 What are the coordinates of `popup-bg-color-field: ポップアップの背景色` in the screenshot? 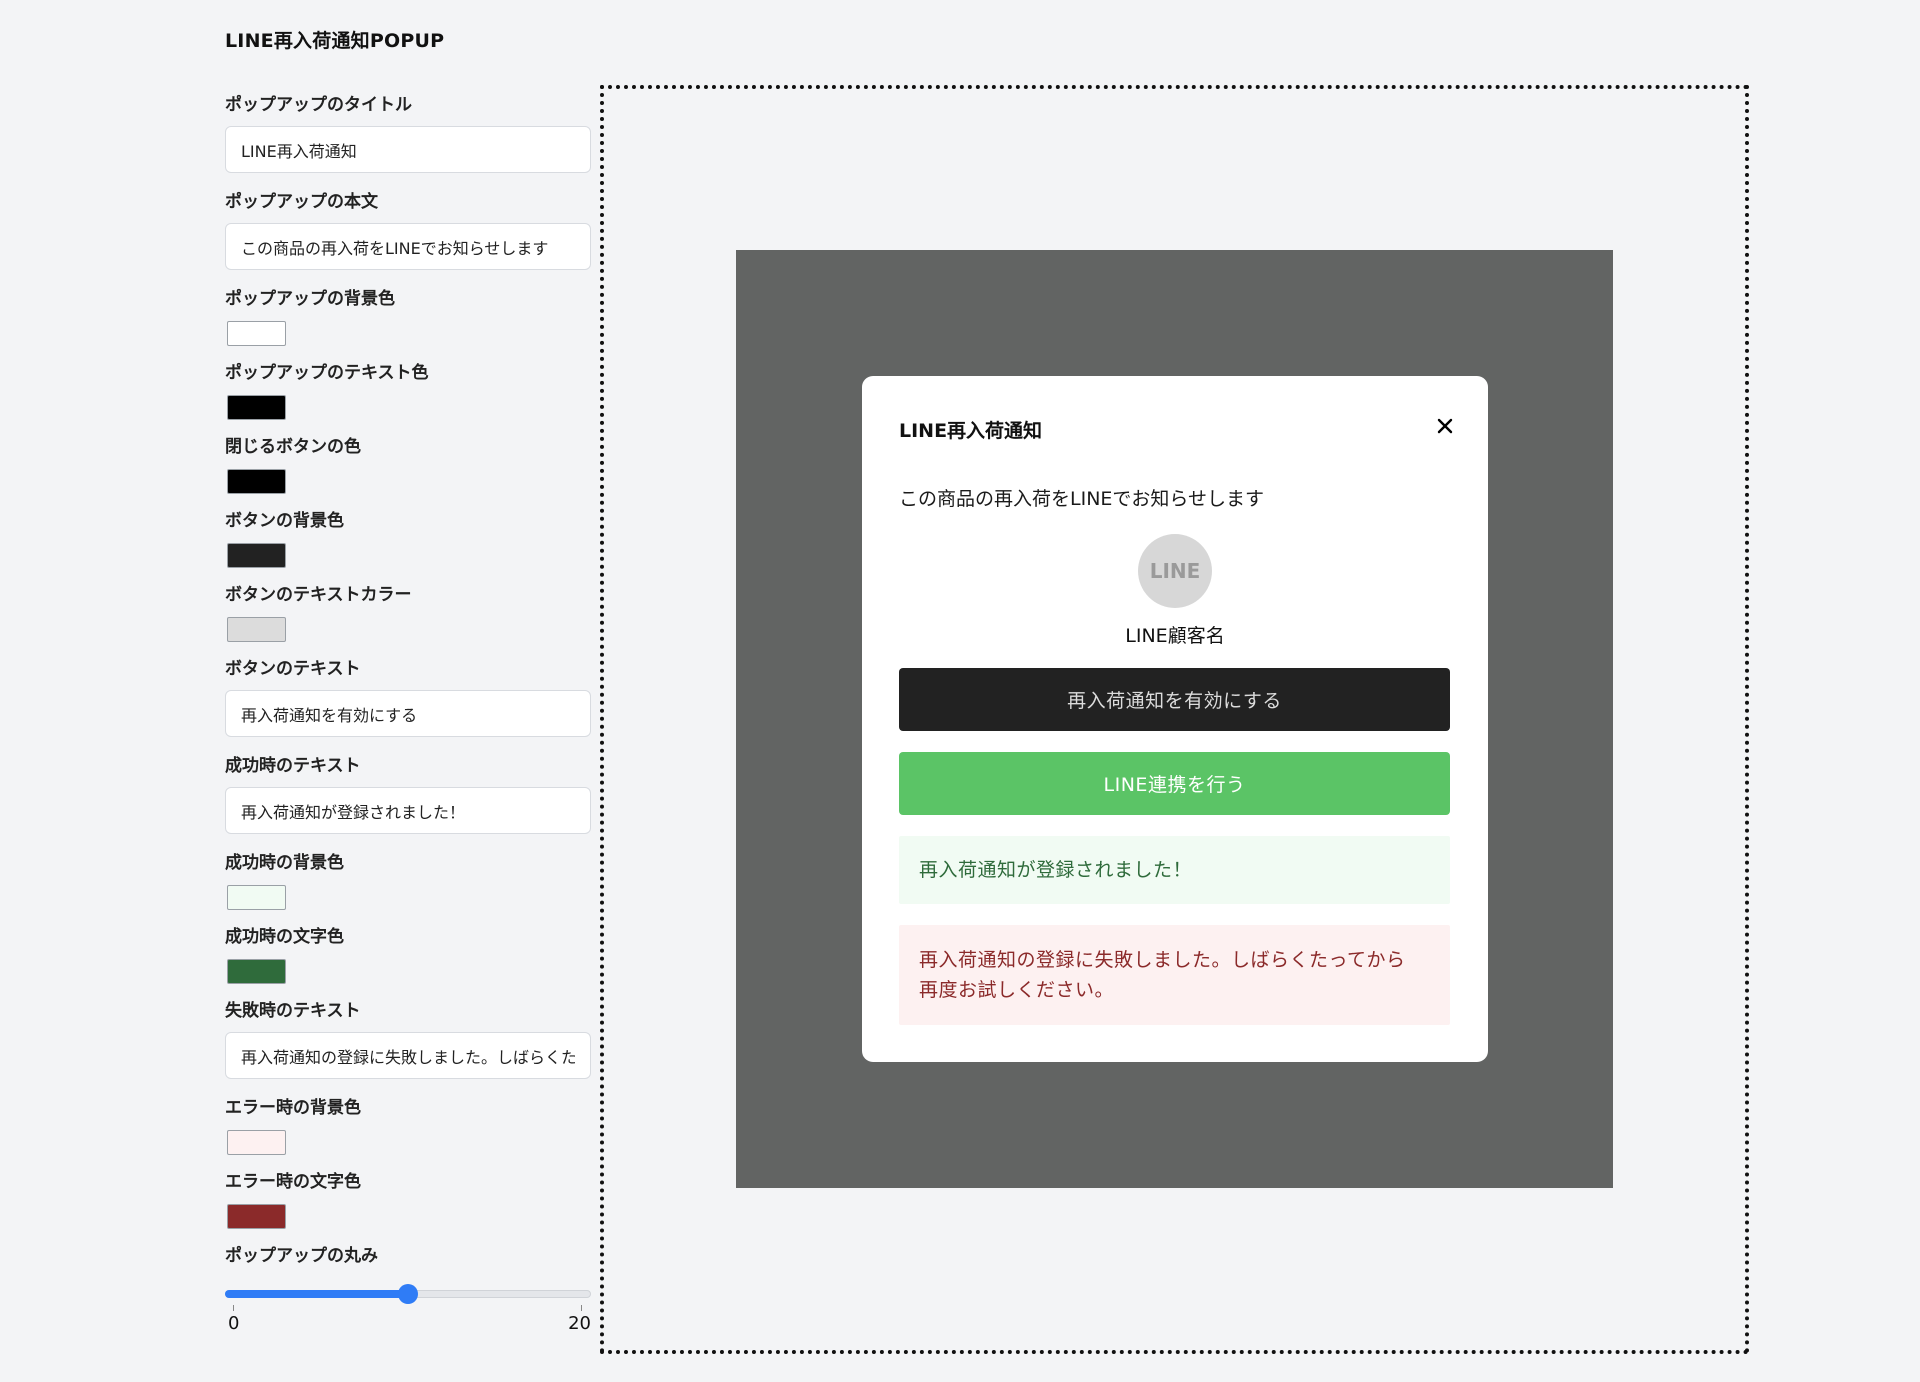 It's located at (408, 325).